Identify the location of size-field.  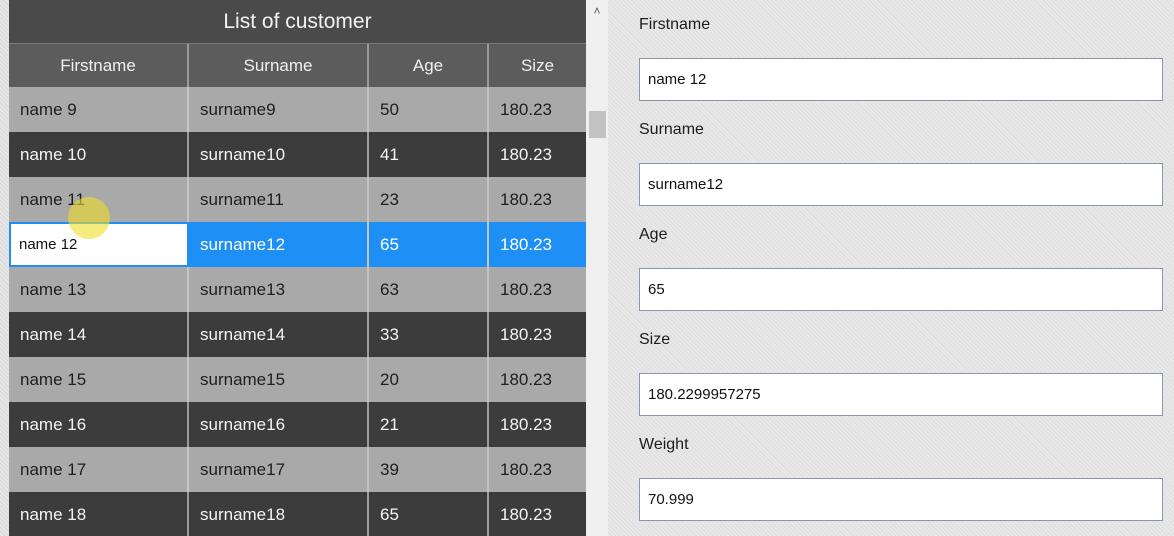
(901, 394).